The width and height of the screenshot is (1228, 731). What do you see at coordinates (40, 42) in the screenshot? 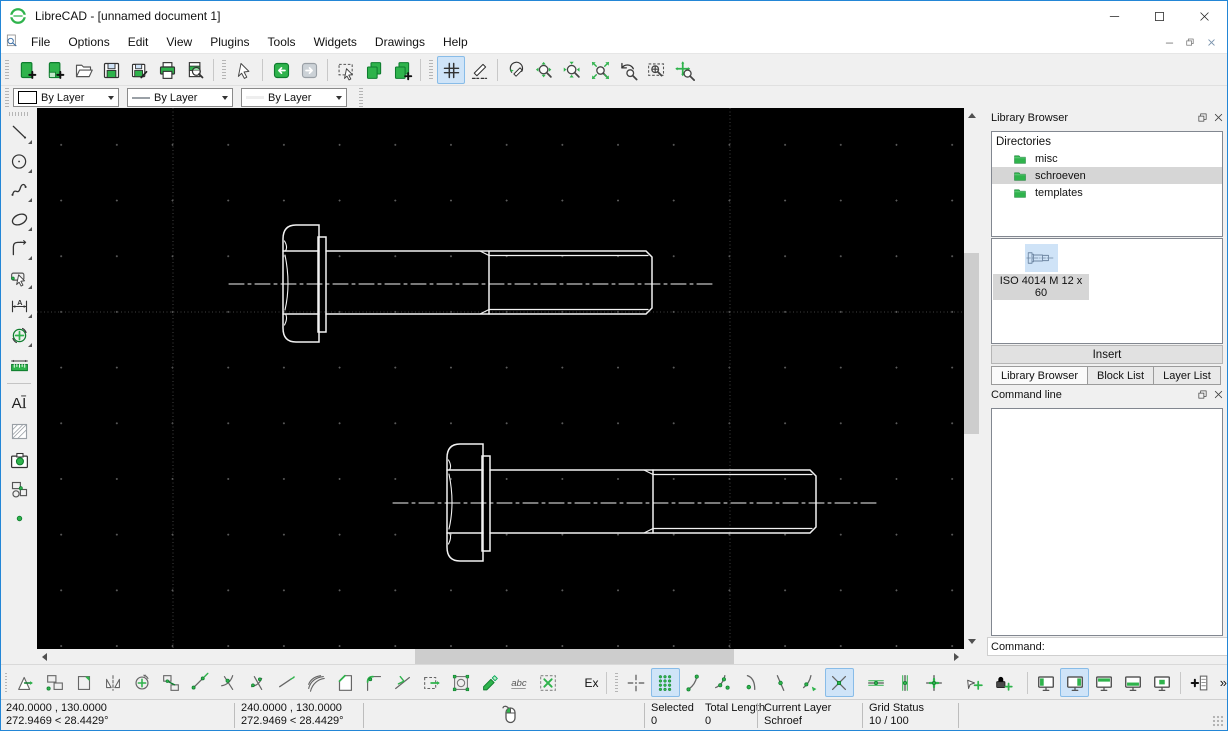
I see `menu-file: File` at bounding box center [40, 42].